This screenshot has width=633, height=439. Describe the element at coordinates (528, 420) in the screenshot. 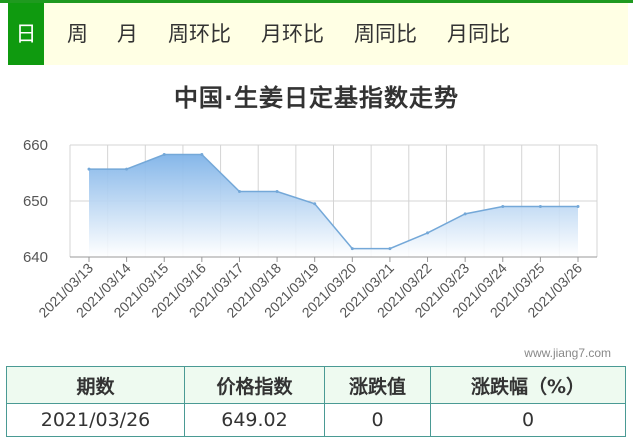

I see `cell-change-rate: 0` at that location.